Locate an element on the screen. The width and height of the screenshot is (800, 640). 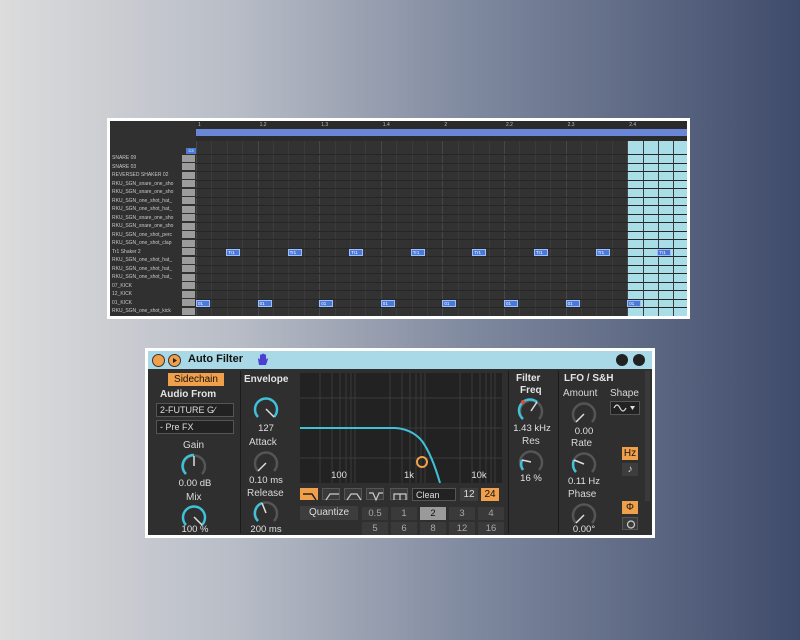
slope-24-button: 24 is located at coordinates (490, 494).